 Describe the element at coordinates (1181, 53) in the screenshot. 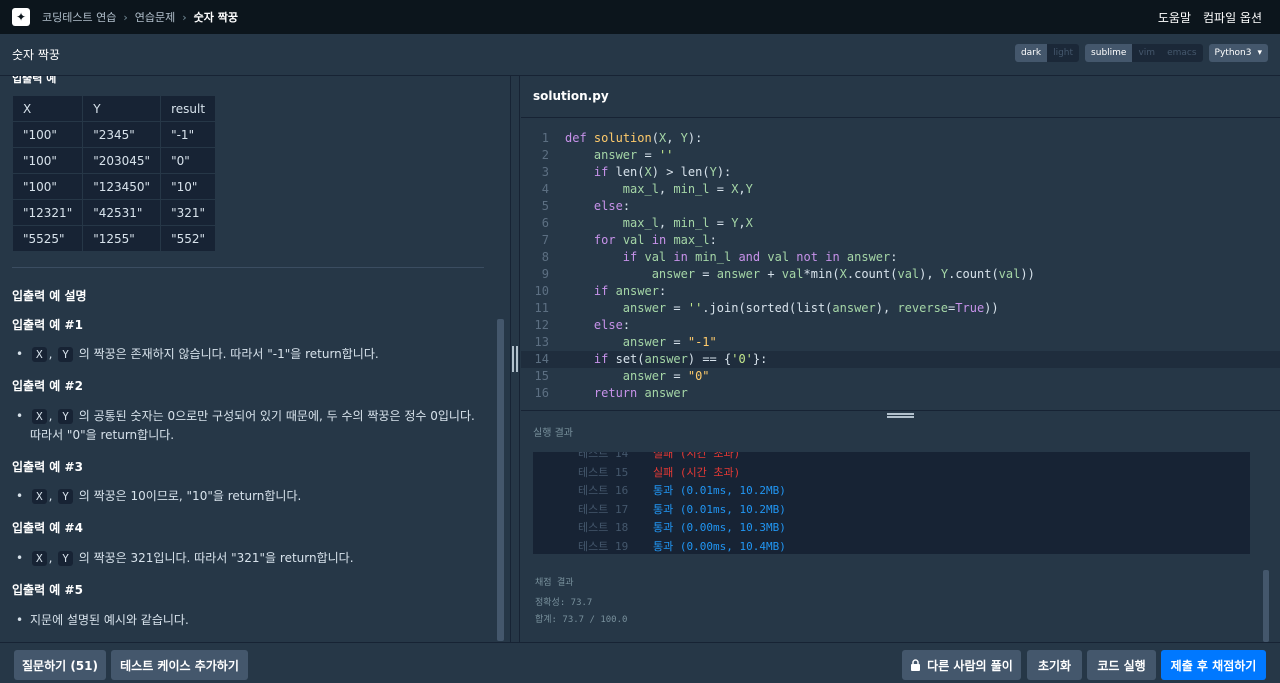

I see `keymap-emacs-button: emacs` at that location.